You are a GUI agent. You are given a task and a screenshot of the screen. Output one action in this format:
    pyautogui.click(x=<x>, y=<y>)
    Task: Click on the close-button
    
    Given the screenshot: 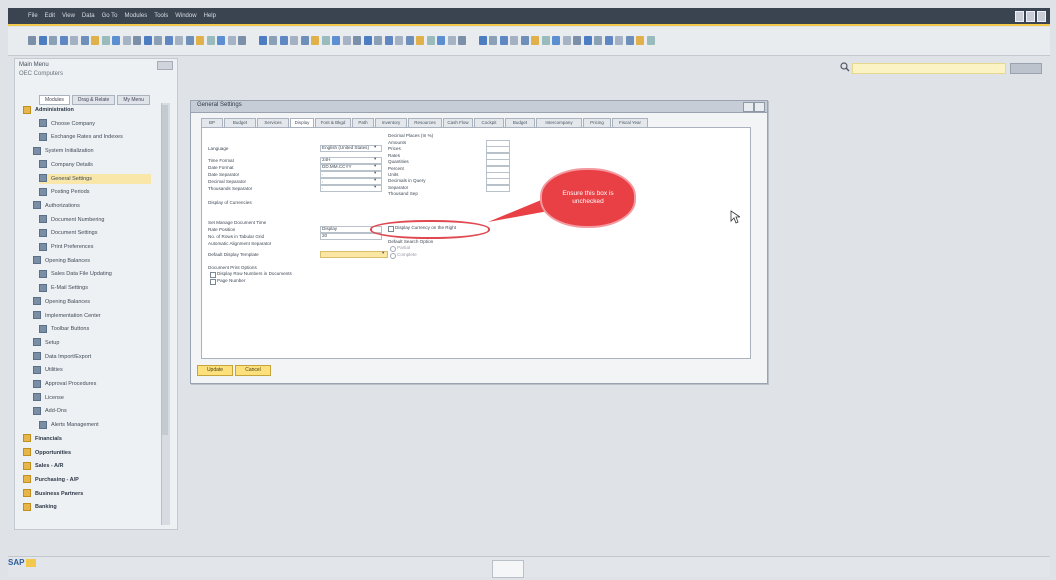 What is the action you would take?
    pyautogui.click(x=1041, y=16)
    